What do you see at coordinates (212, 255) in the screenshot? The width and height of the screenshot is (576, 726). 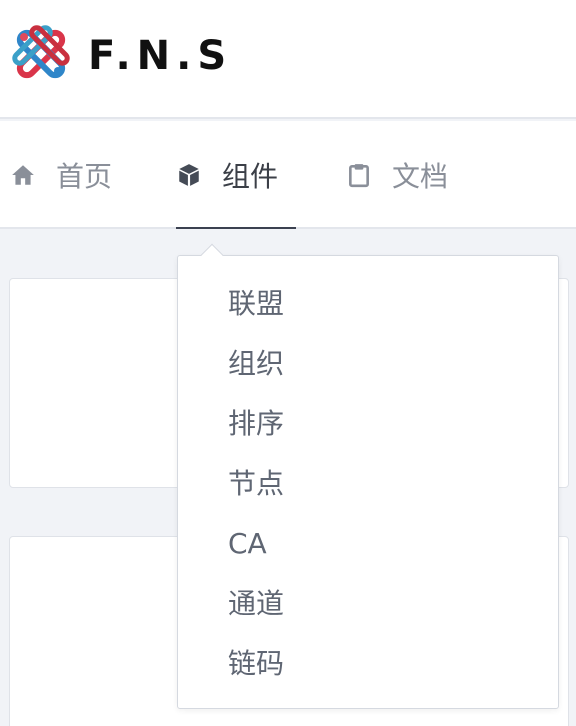 I see `dropdown-arrow` at bounding box center [212, 255].